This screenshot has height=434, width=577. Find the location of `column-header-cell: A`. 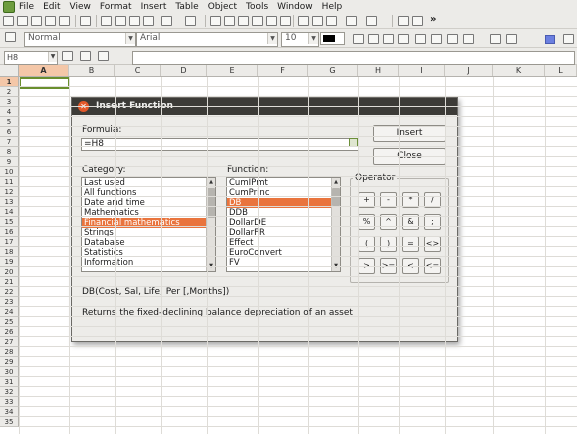

column-header-cell: A is located at coordinates (44, 70).